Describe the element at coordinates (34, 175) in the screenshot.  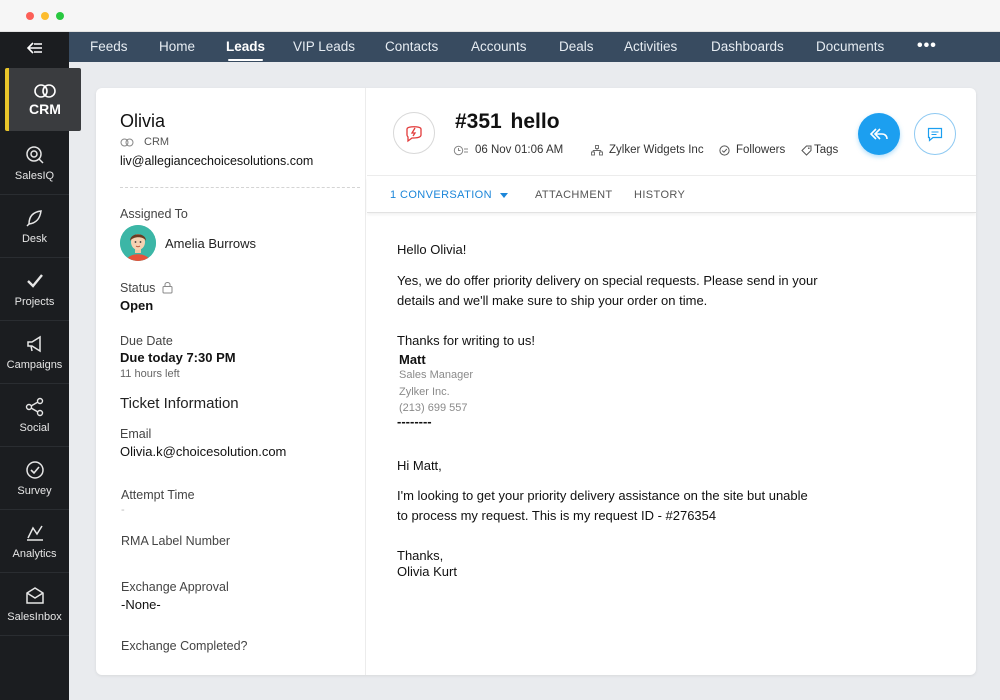
I see `rail-item-label: SalesIQ` at that location.